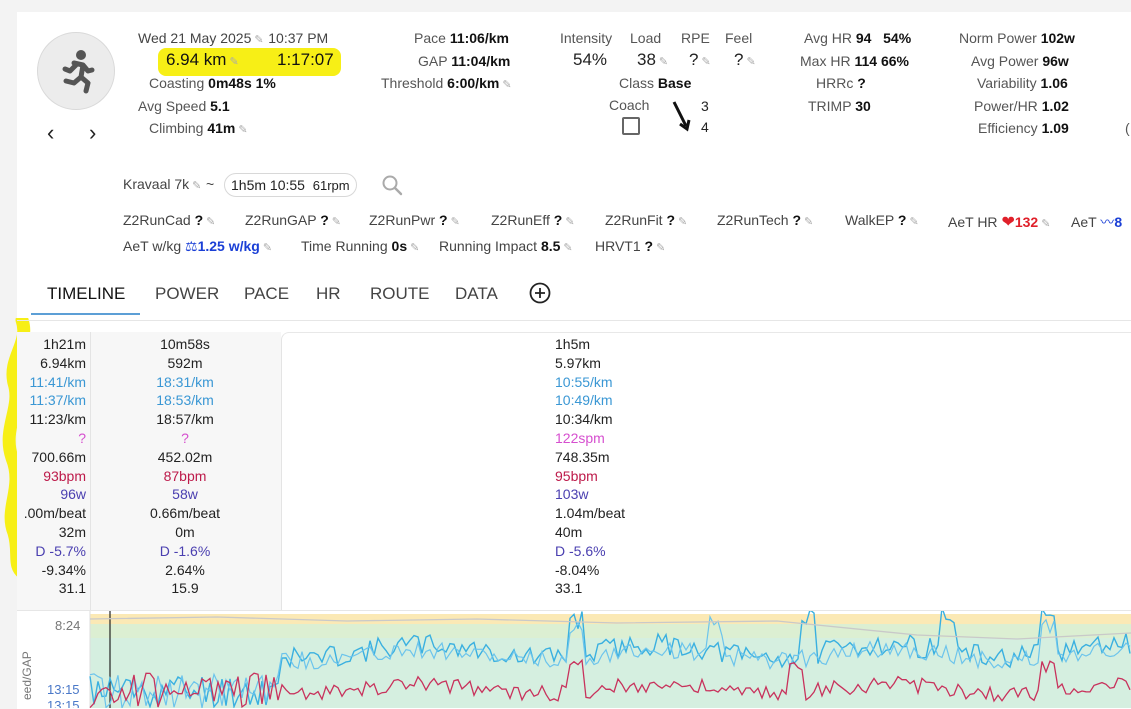 This screenshot has width=1131, height=709. I want to click on stat-row-col2-5: ?, so click(185, 437).